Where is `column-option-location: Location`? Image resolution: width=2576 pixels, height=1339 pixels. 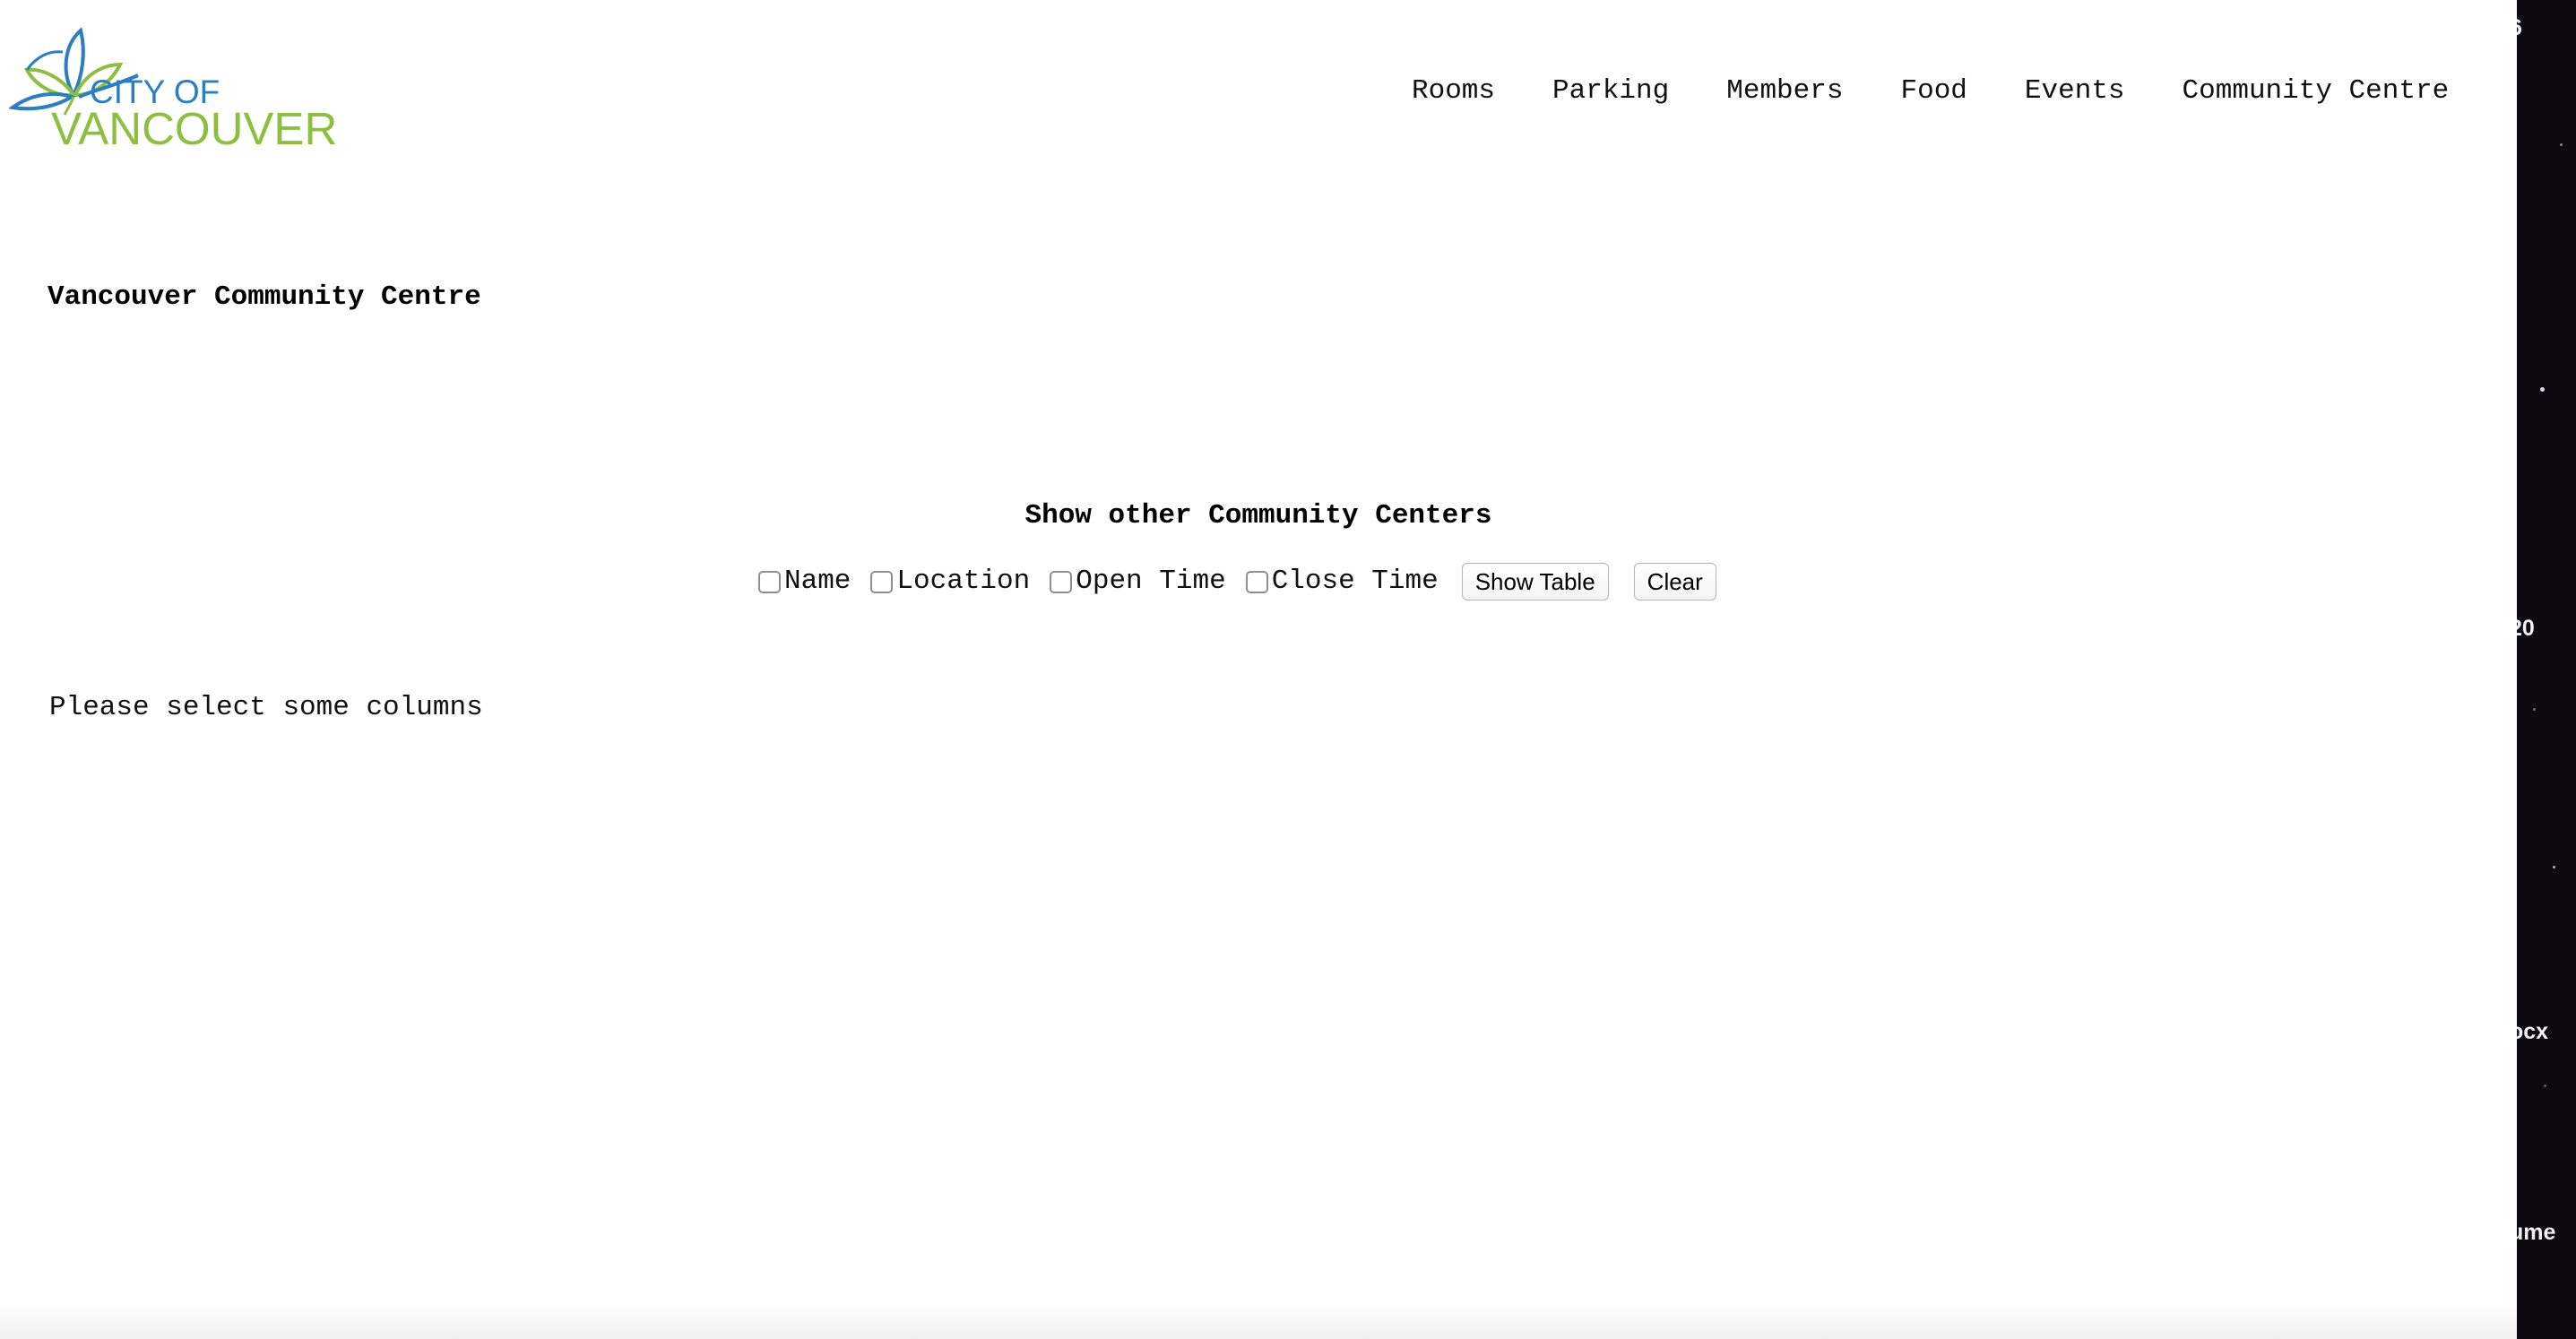 column-option-location: Location is located at coordinates (950, 582).